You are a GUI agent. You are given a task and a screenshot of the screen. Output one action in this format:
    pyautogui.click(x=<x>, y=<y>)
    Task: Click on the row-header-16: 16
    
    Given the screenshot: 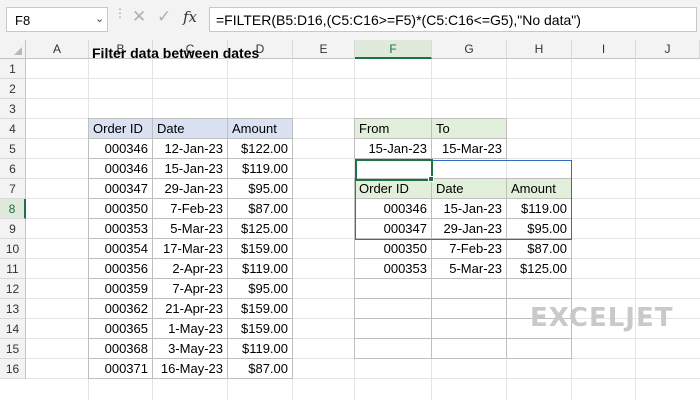 What is the action you would take?
    pyautogui.click(x=13, y=369)
    